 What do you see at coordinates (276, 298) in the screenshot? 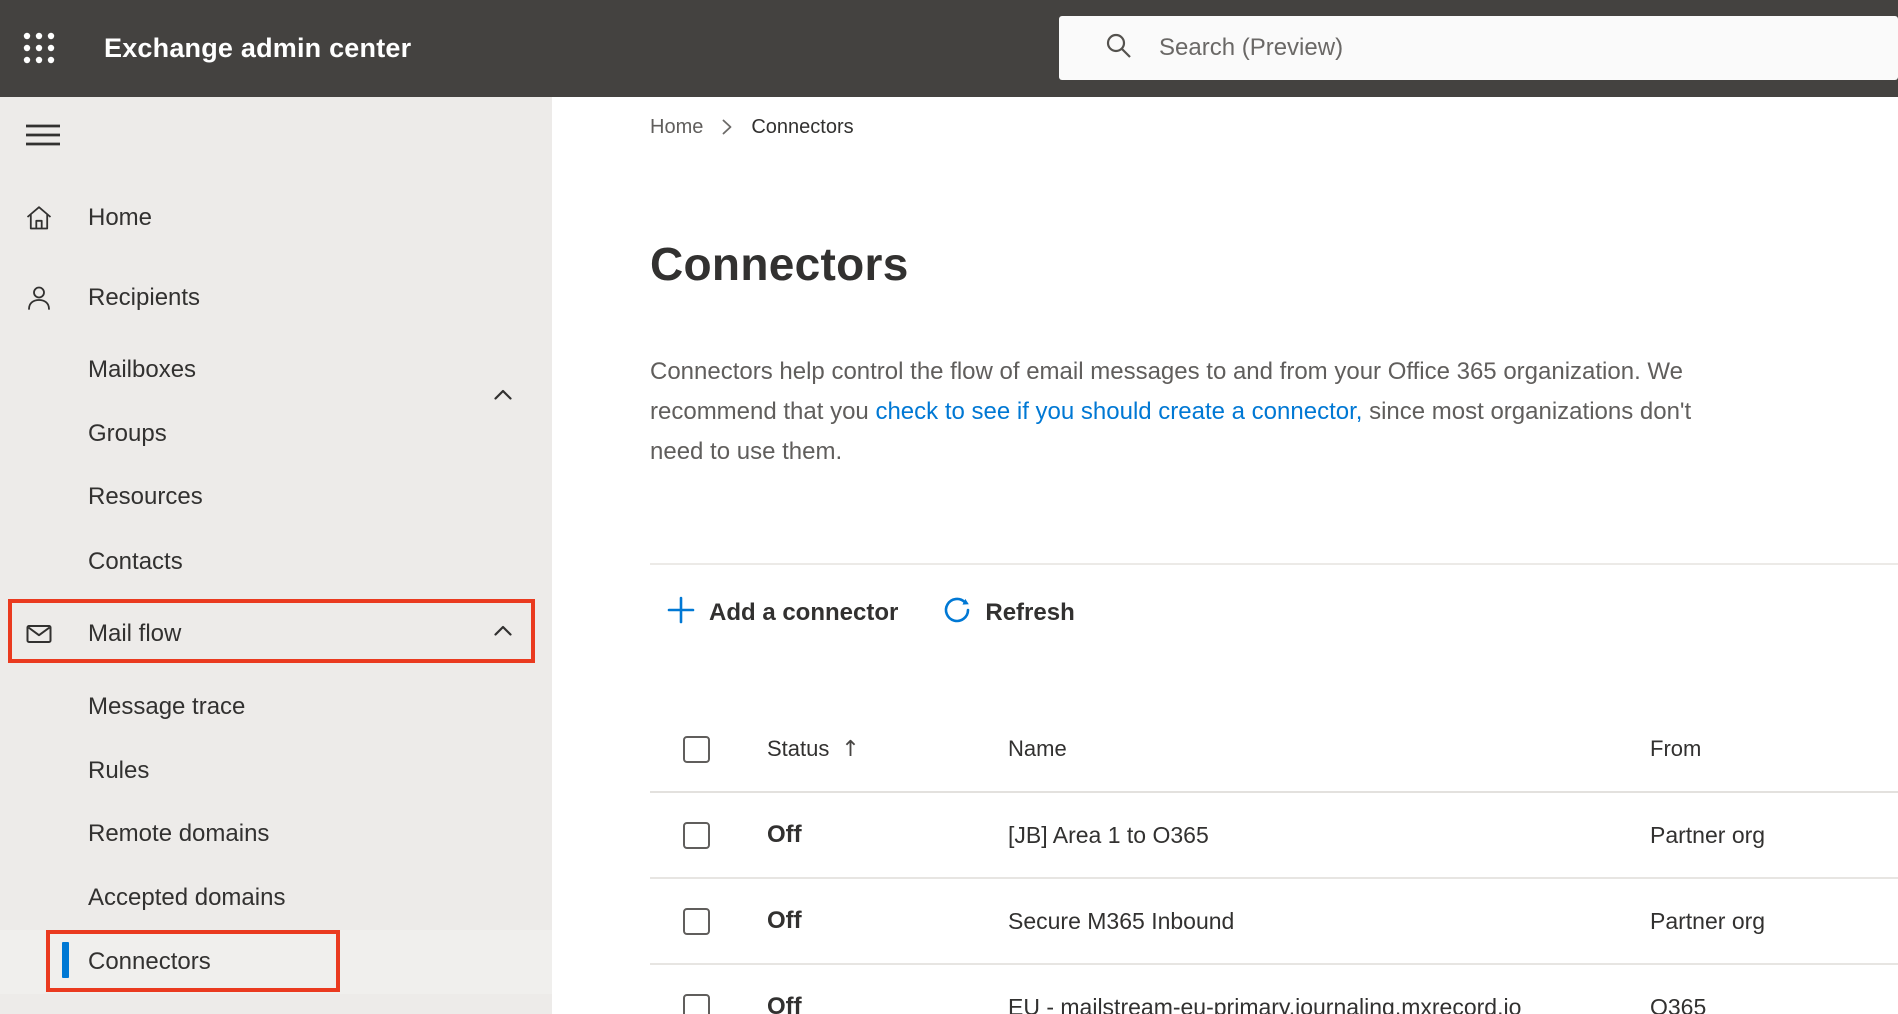
I see `sidebar-item-recipients: Recipients` at bounding box center [276, 298].